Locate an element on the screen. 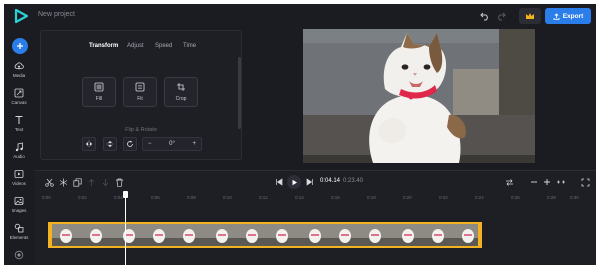  rotate-icon is located at coordinates (130, 143).